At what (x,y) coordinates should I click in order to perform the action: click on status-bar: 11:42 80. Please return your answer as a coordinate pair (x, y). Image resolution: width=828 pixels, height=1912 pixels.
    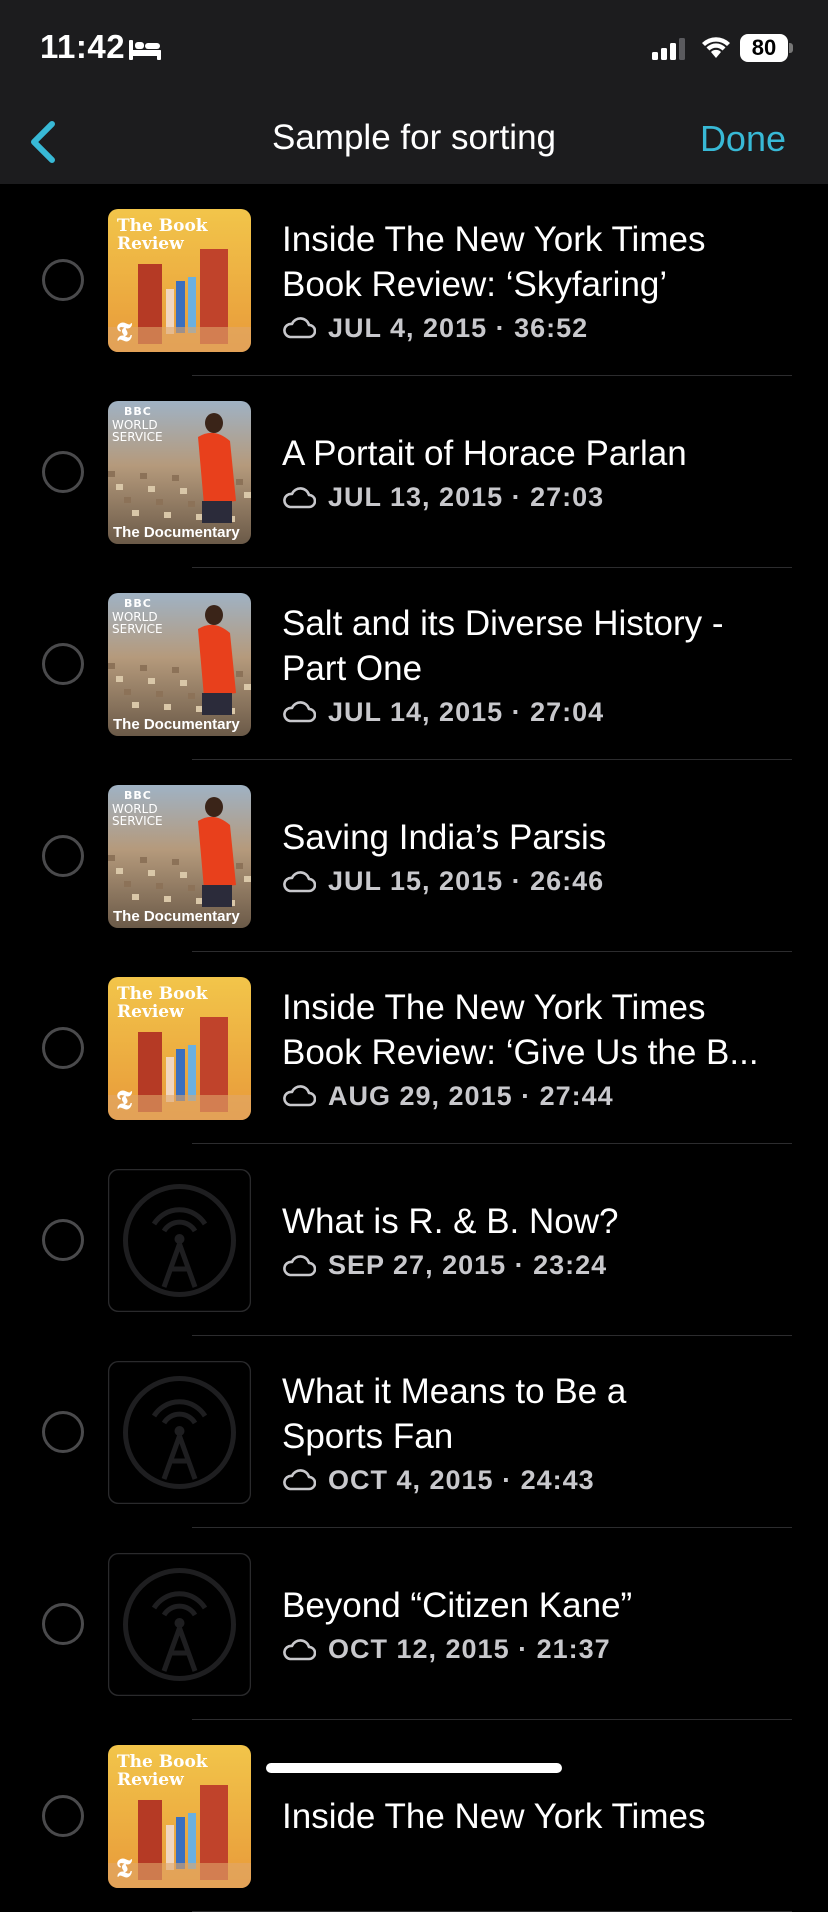
    Looking at the image, I should click on (414, 50).